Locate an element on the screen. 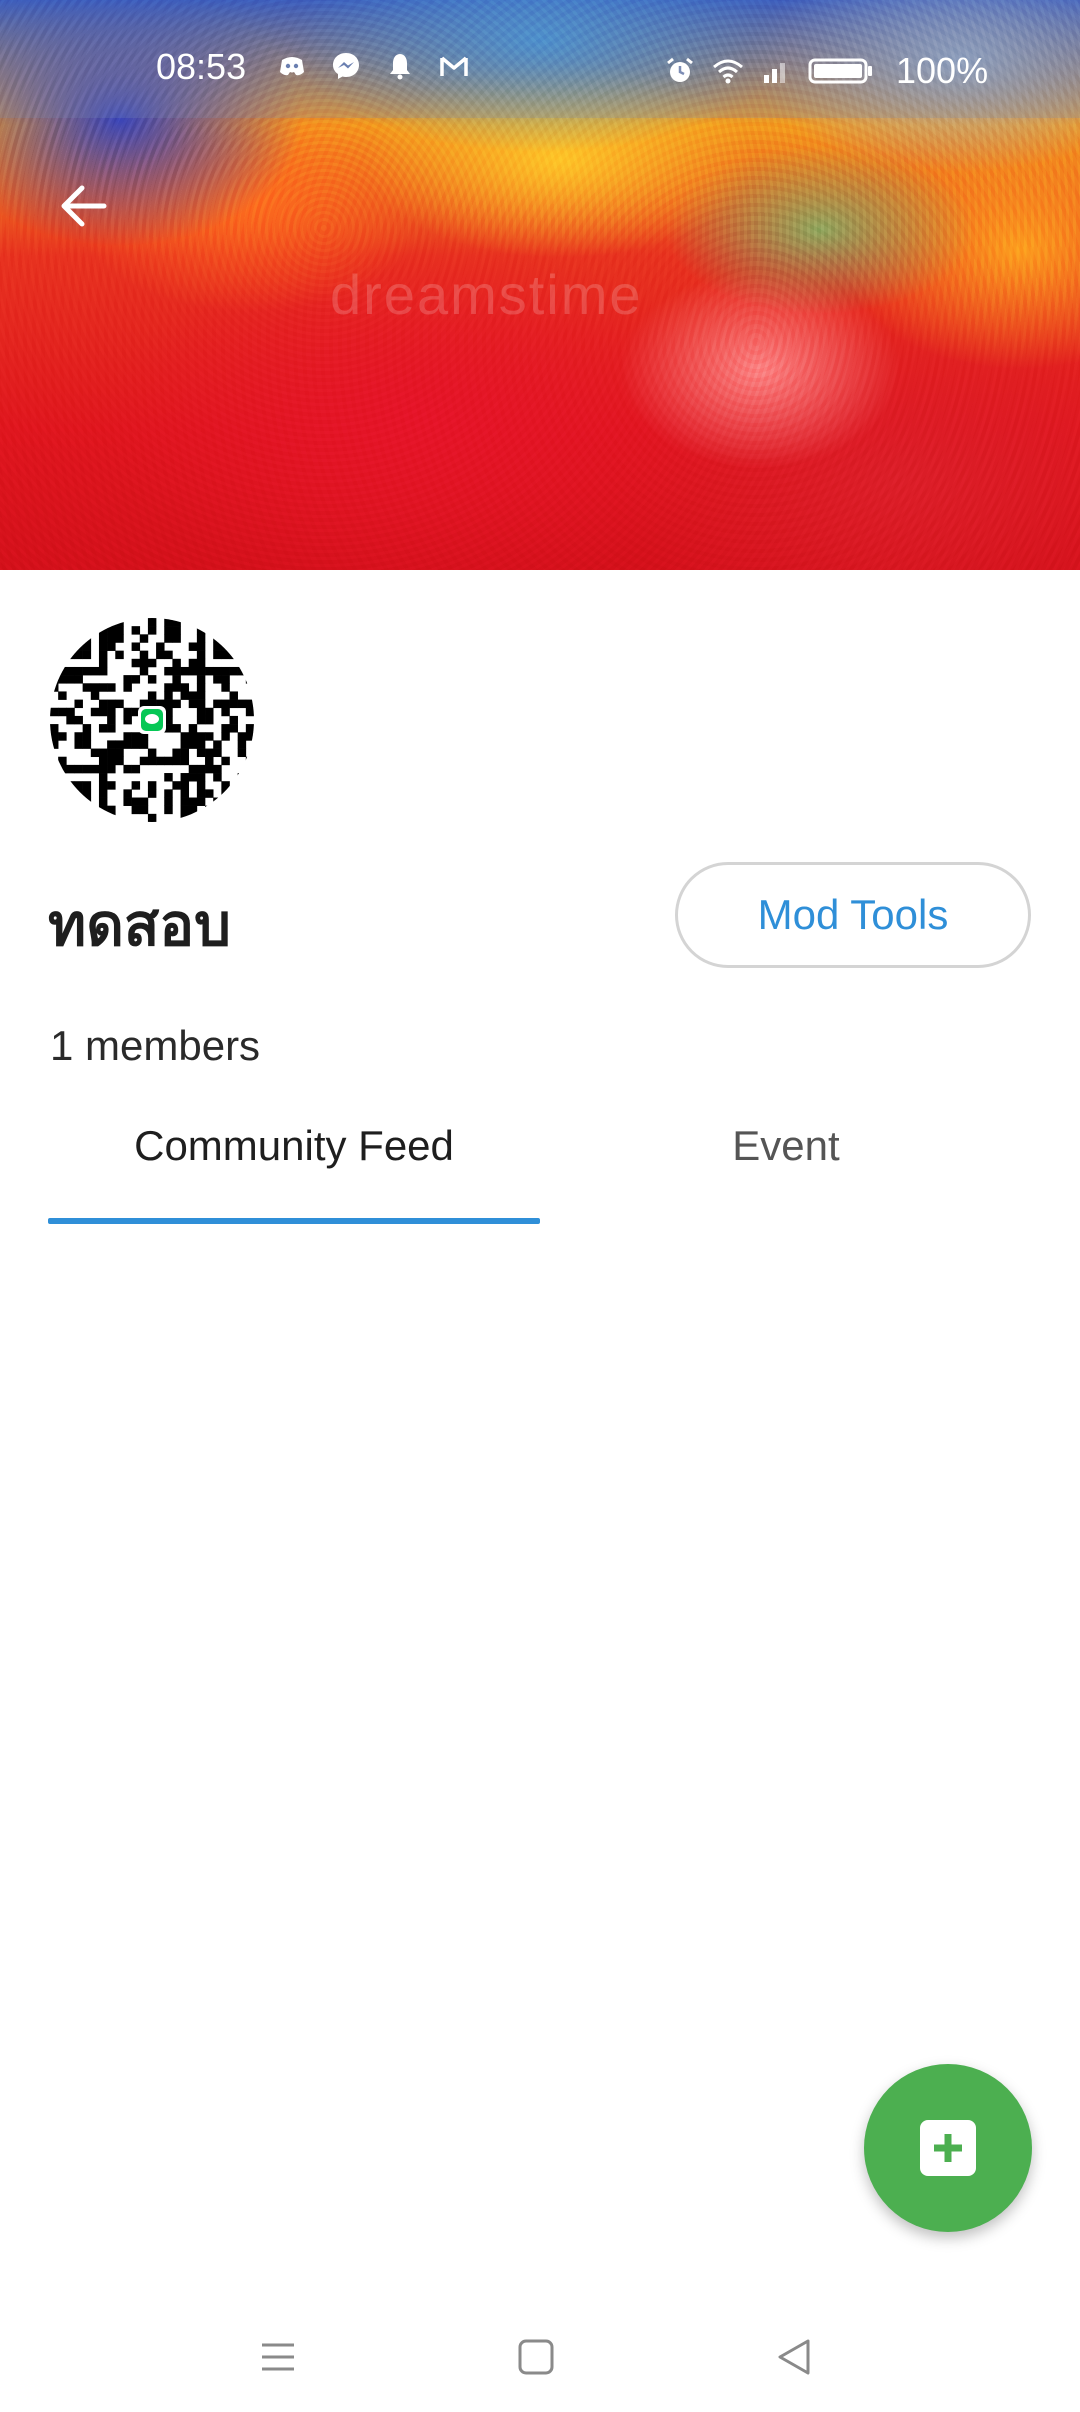 The width and height of the screenshot is (1080, 2412). menu-icon is located at coordinates (278, 2357).